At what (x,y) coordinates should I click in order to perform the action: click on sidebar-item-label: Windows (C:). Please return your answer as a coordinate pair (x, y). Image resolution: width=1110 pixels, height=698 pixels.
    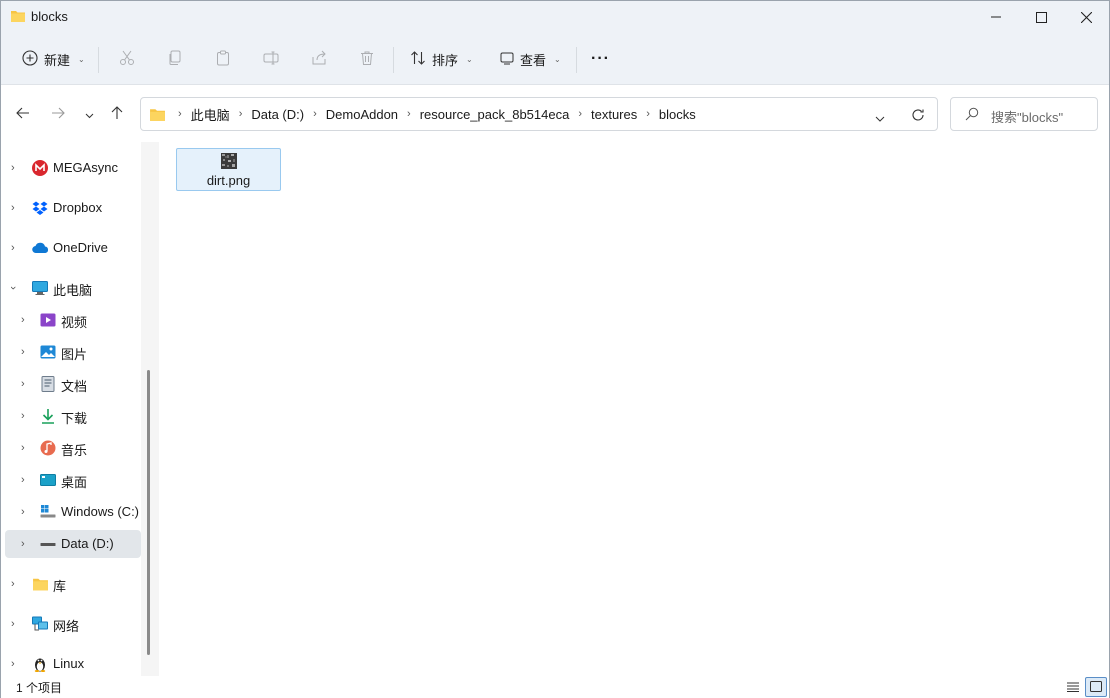
    Looking at the image, I should click on (100, 511).